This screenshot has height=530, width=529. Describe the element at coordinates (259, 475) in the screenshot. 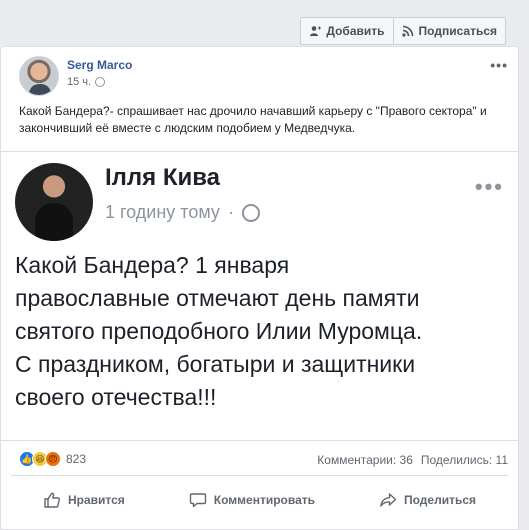

I see `divider` at that location.